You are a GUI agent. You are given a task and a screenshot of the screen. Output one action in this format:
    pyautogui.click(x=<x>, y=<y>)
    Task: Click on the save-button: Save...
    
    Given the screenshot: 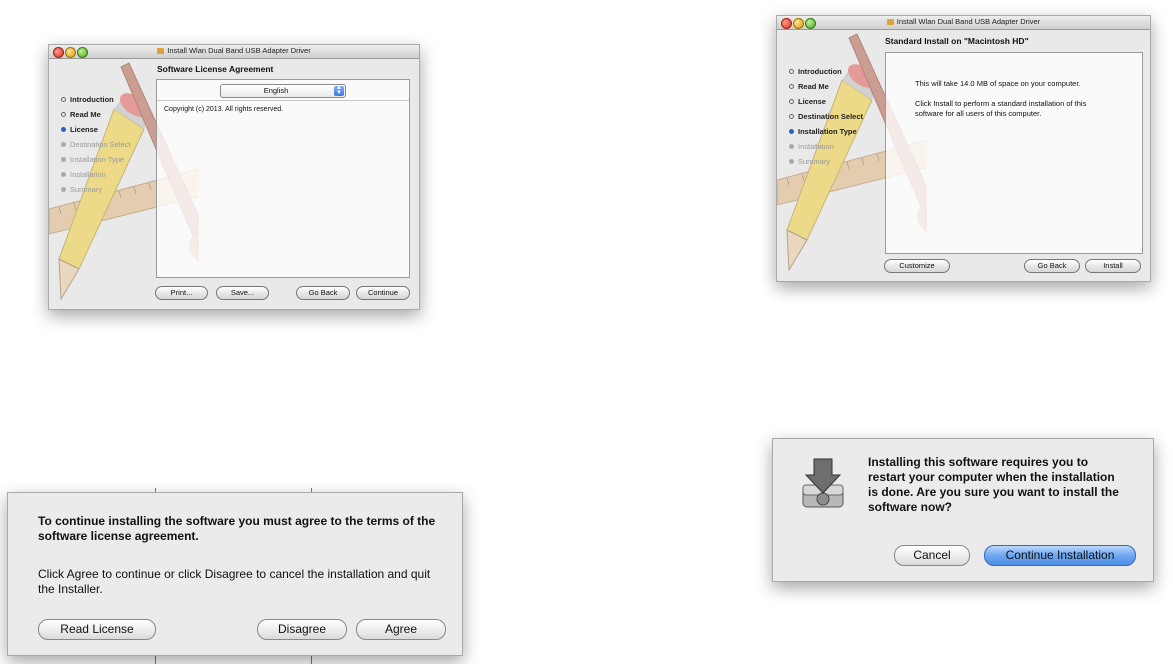 What is the action you would take?
    pyautogui.click(x=242, y=293)
    